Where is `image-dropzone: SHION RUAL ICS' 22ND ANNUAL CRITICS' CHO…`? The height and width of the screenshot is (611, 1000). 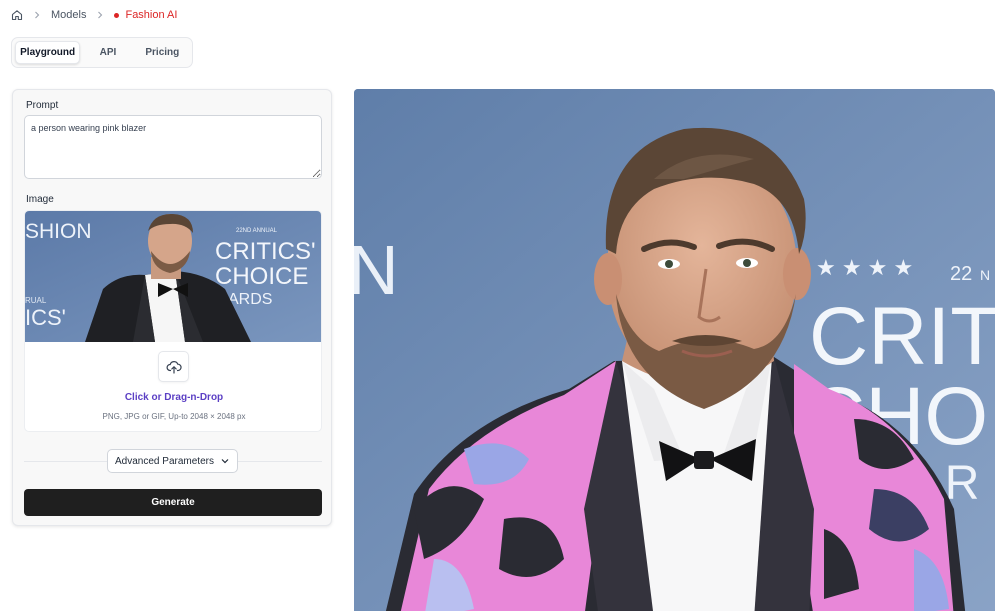 image-dropzone: SHION RUAL ICS' 22ND ANNUAL CRITICS' CHO… is located at coordinates (173, 321).